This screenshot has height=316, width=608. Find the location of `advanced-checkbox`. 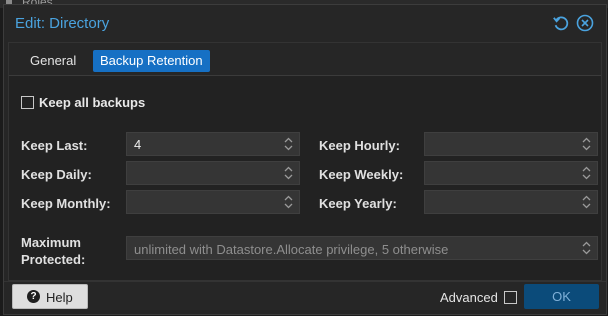

advanced-checkbox is located at coordinates (510, 297).